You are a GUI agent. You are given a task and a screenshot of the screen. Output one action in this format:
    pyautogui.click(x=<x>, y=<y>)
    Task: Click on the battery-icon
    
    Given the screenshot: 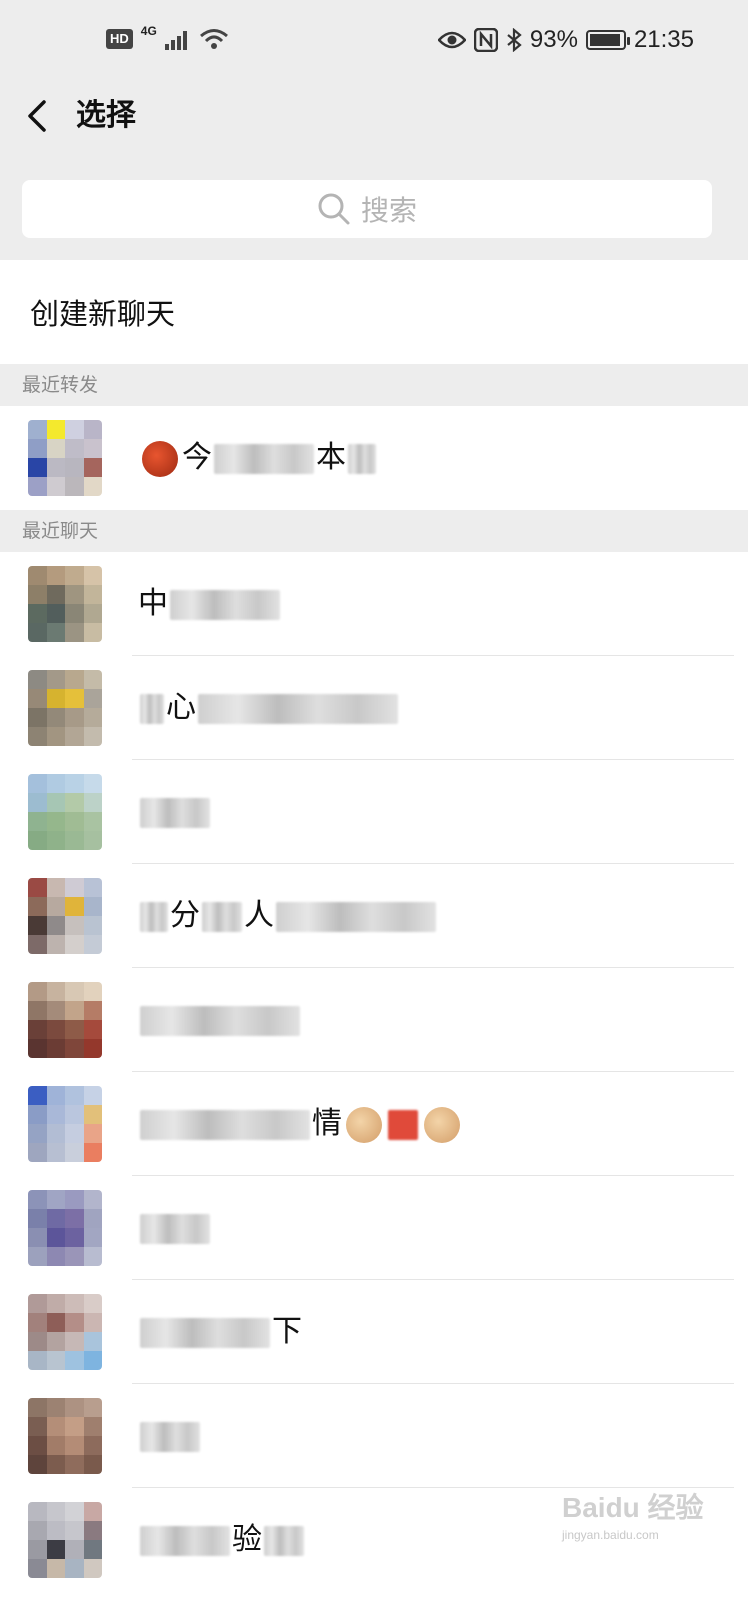 What is the action you would take?
    pyautogui.click(x=607, y=40)
    